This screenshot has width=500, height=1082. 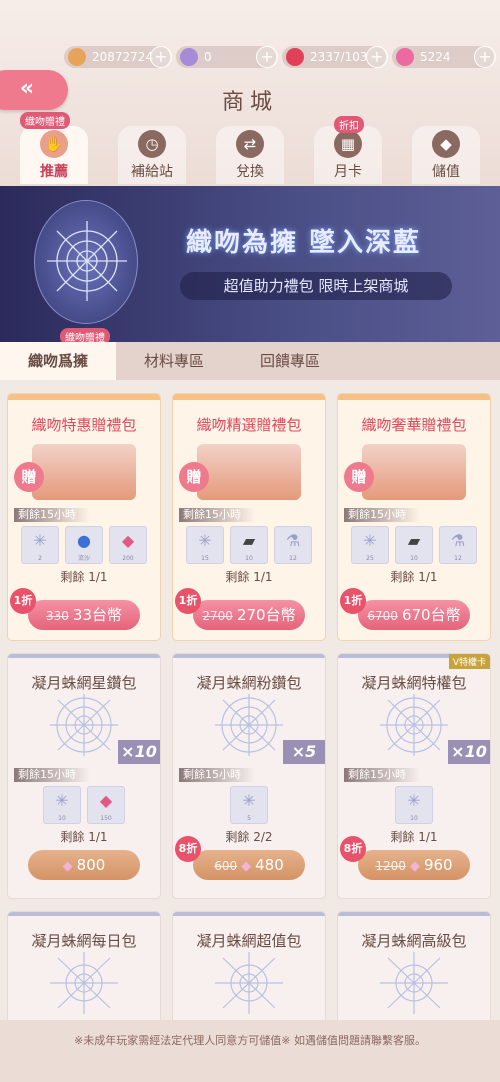 I want to click on pack-items: ✳ 2 ● 流沙 ◆ 200, so click(x=84, y=545).